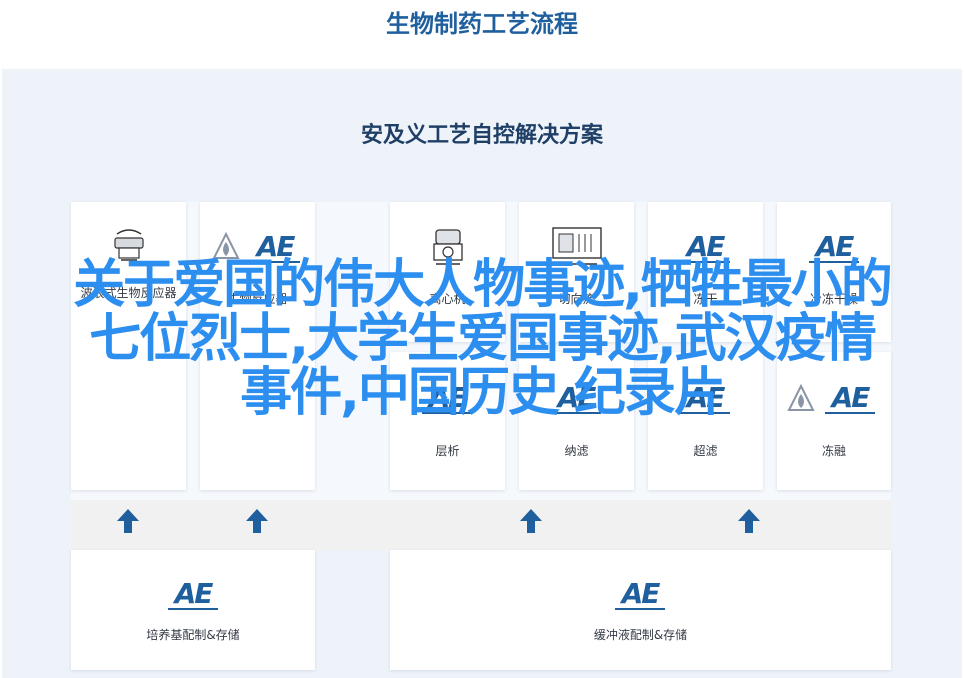 The image size is (964, 678). Describe the element at coordinates (640, 635) in the screenshot. I see `card-label: 缓冲液配制&存储` at that location.